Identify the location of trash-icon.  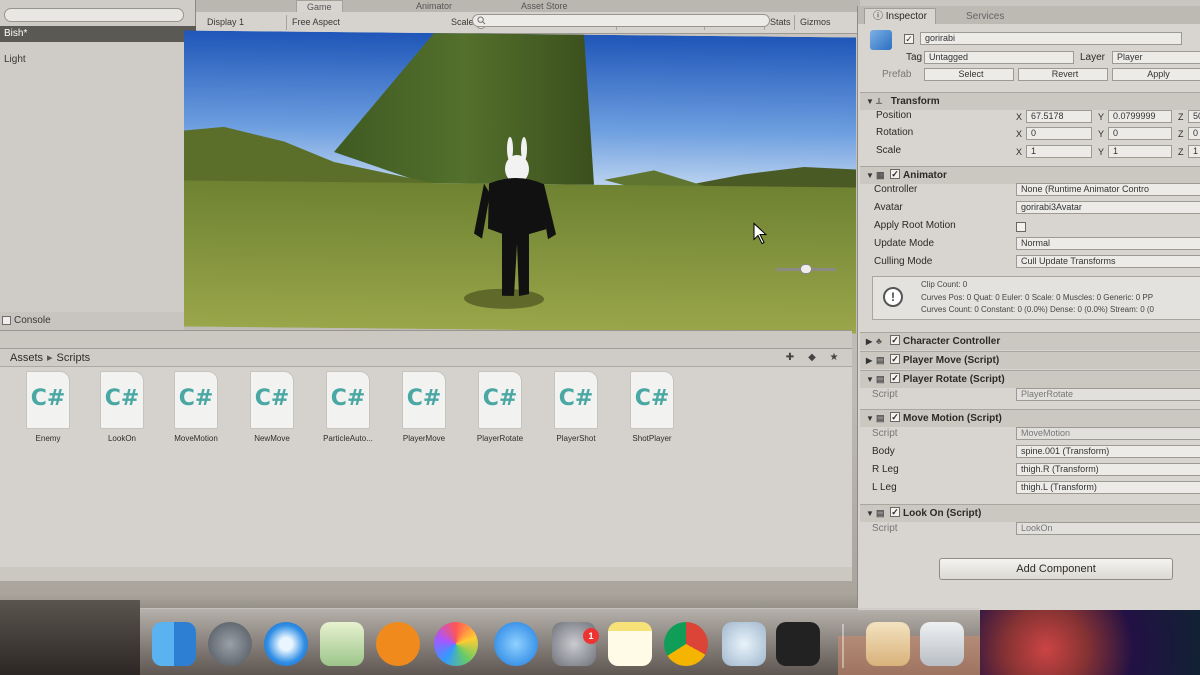
(942, 644).